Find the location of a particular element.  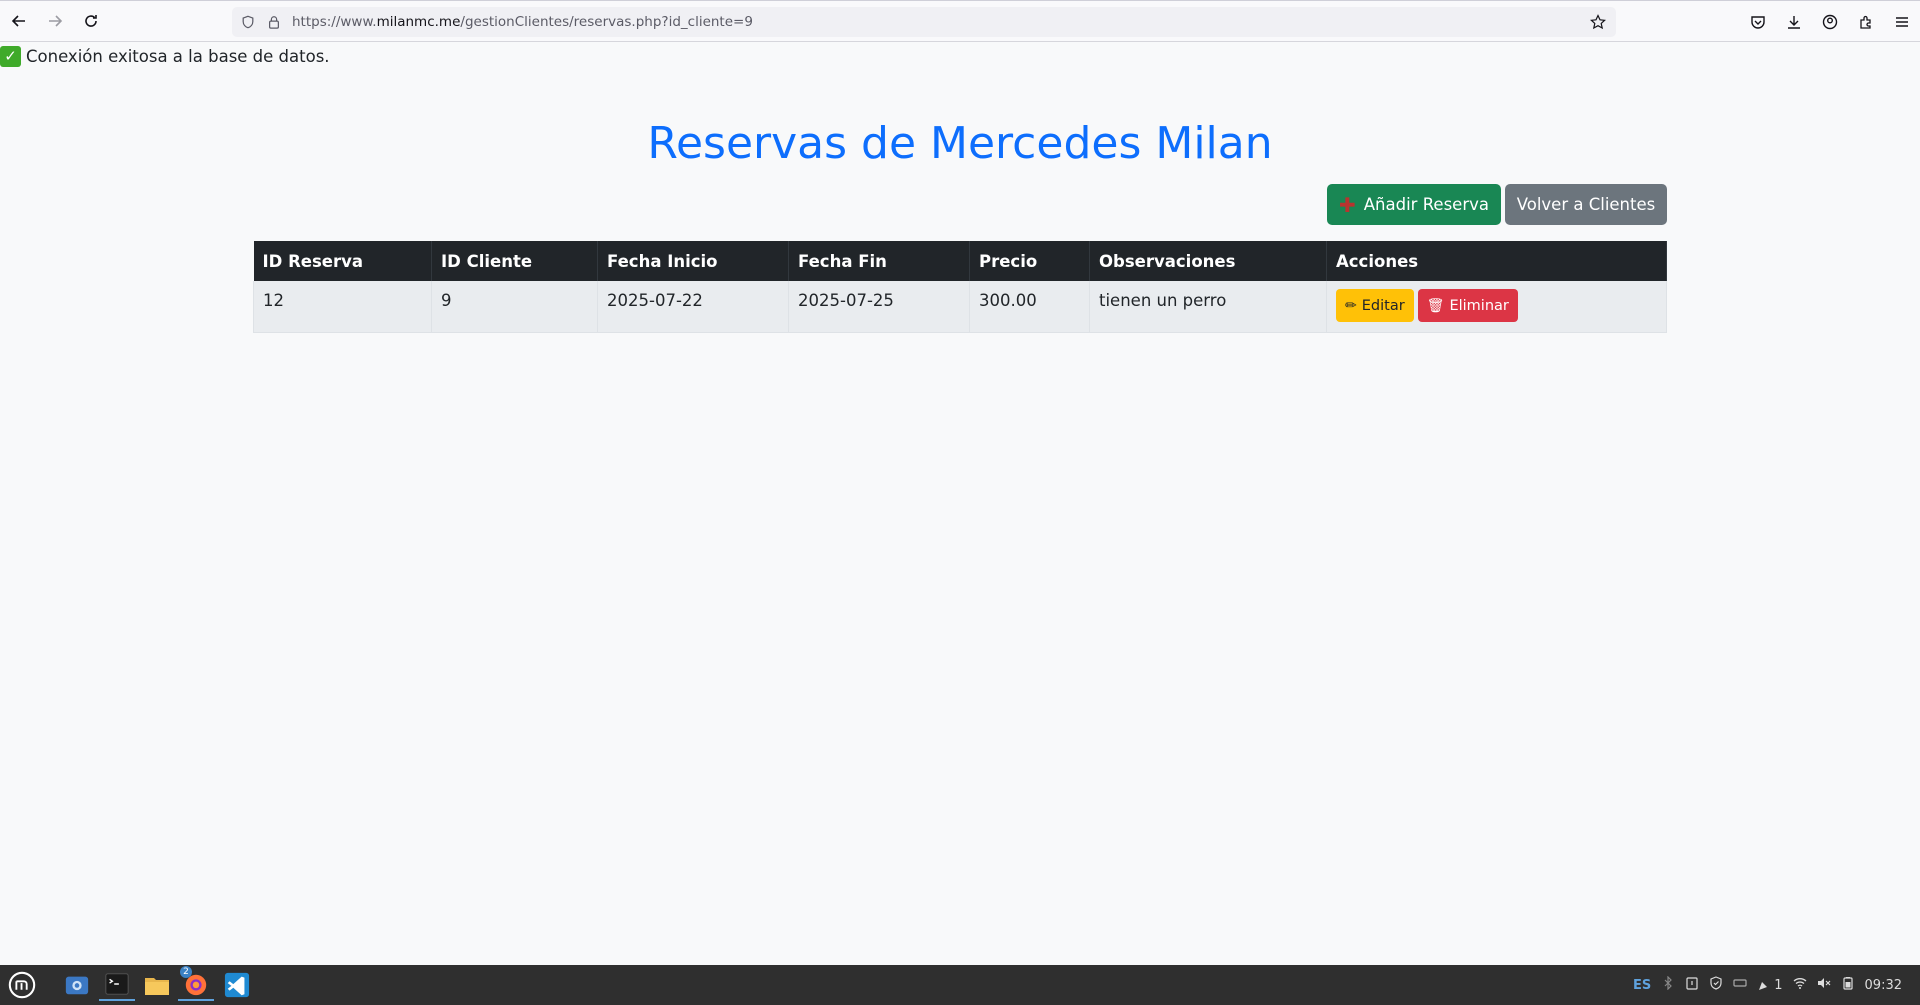

files-app-icon is located at coordinates (157, 985).